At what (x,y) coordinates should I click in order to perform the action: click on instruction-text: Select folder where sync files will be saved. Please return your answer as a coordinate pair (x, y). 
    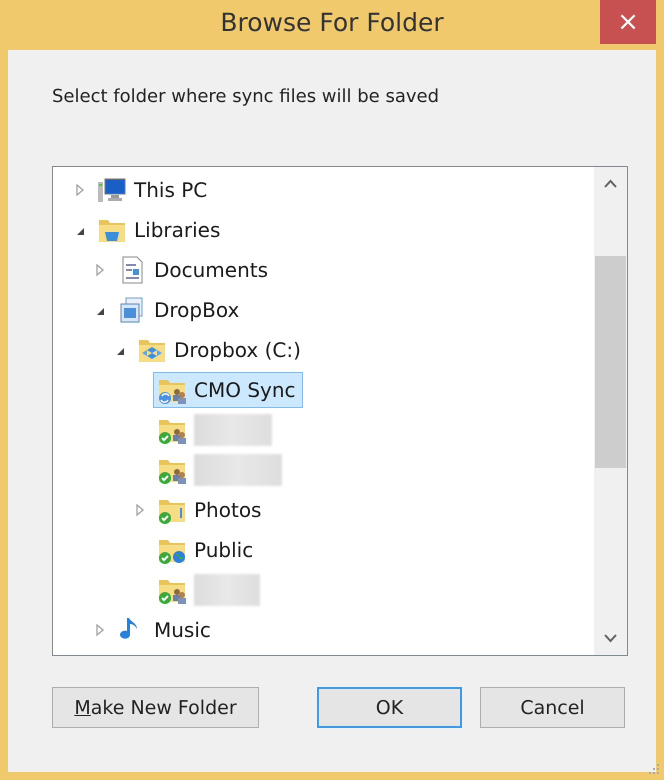
    Looking at the image, I should click on (246, 97).